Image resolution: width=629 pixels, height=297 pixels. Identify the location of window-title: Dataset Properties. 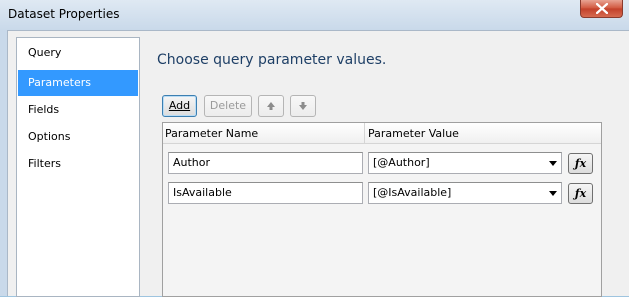
(64, 14).